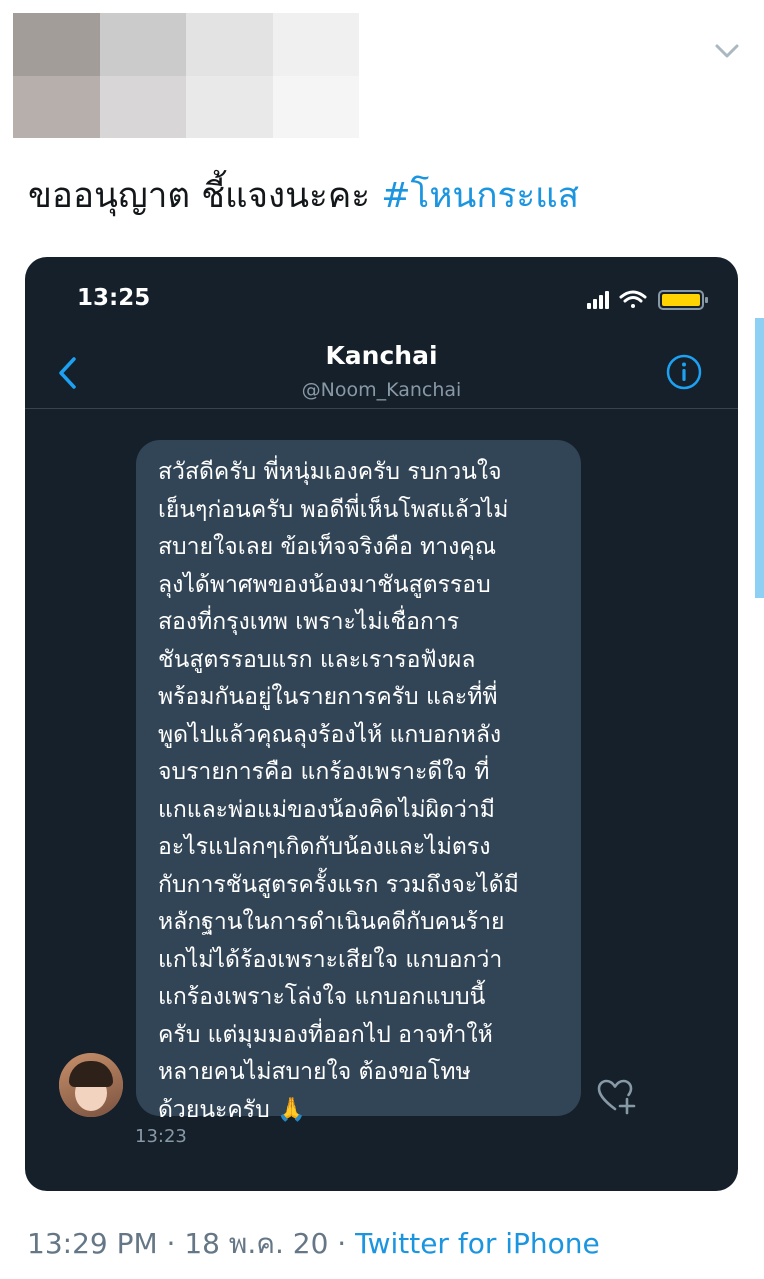 This screenshot has width=764, height=1279. Describe the element at coordinates (647, 300) in the screenshot. I see `status-icons` at that location.